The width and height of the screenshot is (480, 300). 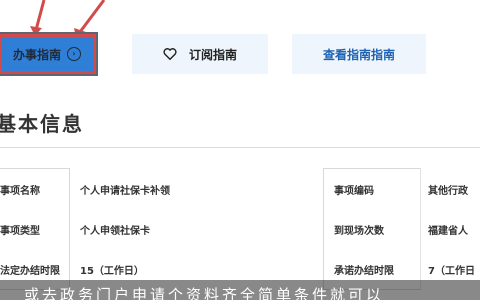 I want to click on tab-guide: 办事指南 ›, so click(x=49, y=54).